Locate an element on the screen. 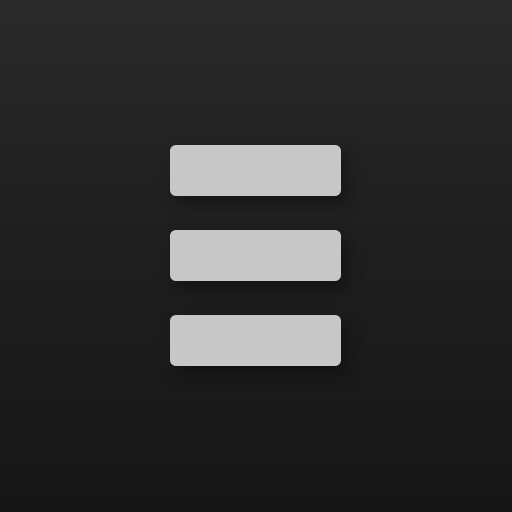  hamburger-menu-icon is located at coordinates (255, 255).